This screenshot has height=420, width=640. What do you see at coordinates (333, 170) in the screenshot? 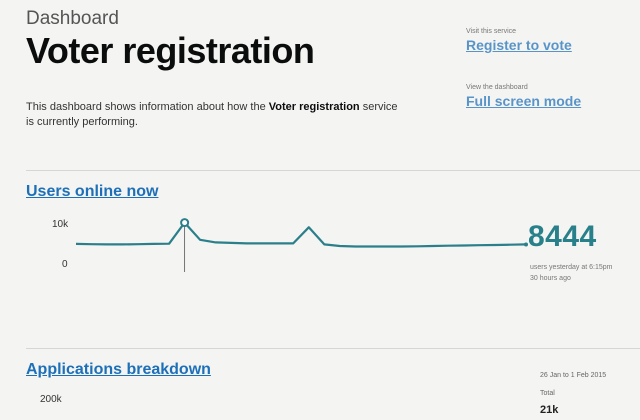
I see `section-divider` at bounding box center [333, 170].